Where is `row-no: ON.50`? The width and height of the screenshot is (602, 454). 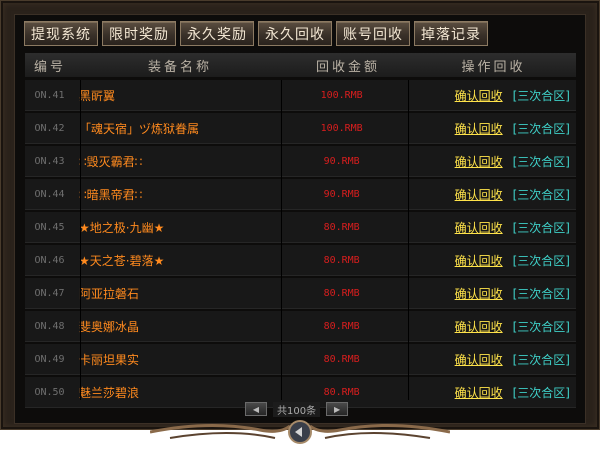
row-no: ON.50 is located at coordinates (49, 392).